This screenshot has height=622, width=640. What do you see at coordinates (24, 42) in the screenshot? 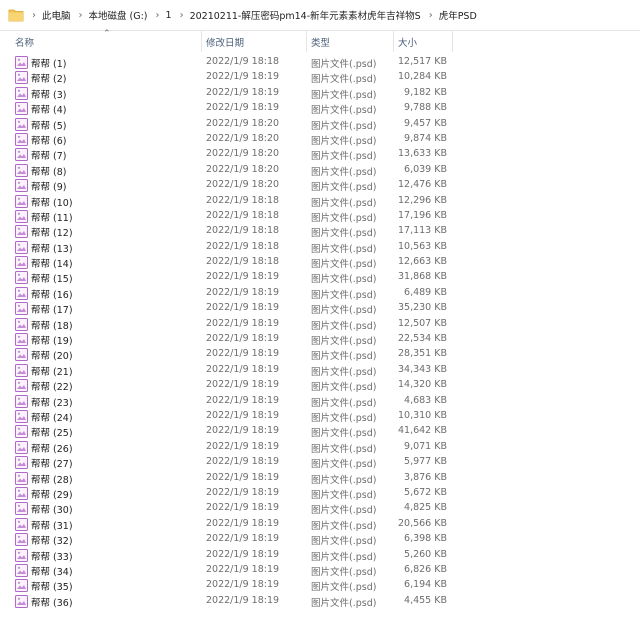
I see `column-name: 名称` at bounding box center [24, 42].